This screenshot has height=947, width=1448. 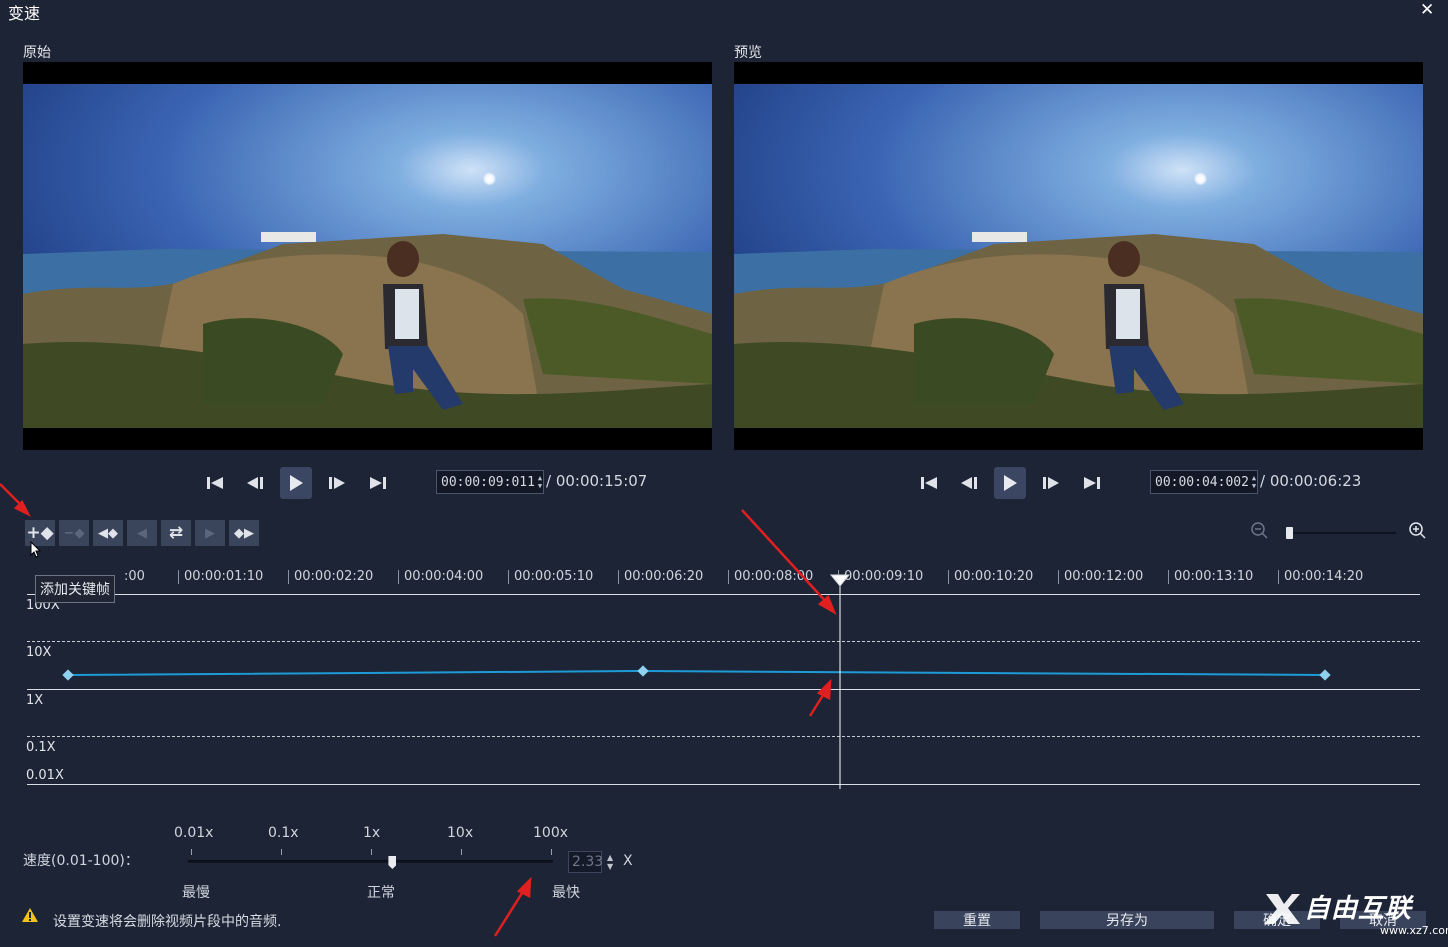 I want to click on original-panel-label: 原始, so click(x=37, y=53).